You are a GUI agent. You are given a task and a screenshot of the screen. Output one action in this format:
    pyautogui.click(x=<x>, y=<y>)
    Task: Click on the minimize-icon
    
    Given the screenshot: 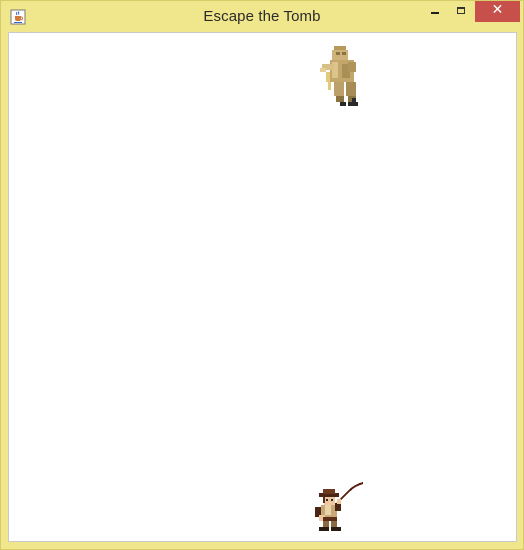 What is the action you would take?
    pyautogui.click(x=435, y=13)
    